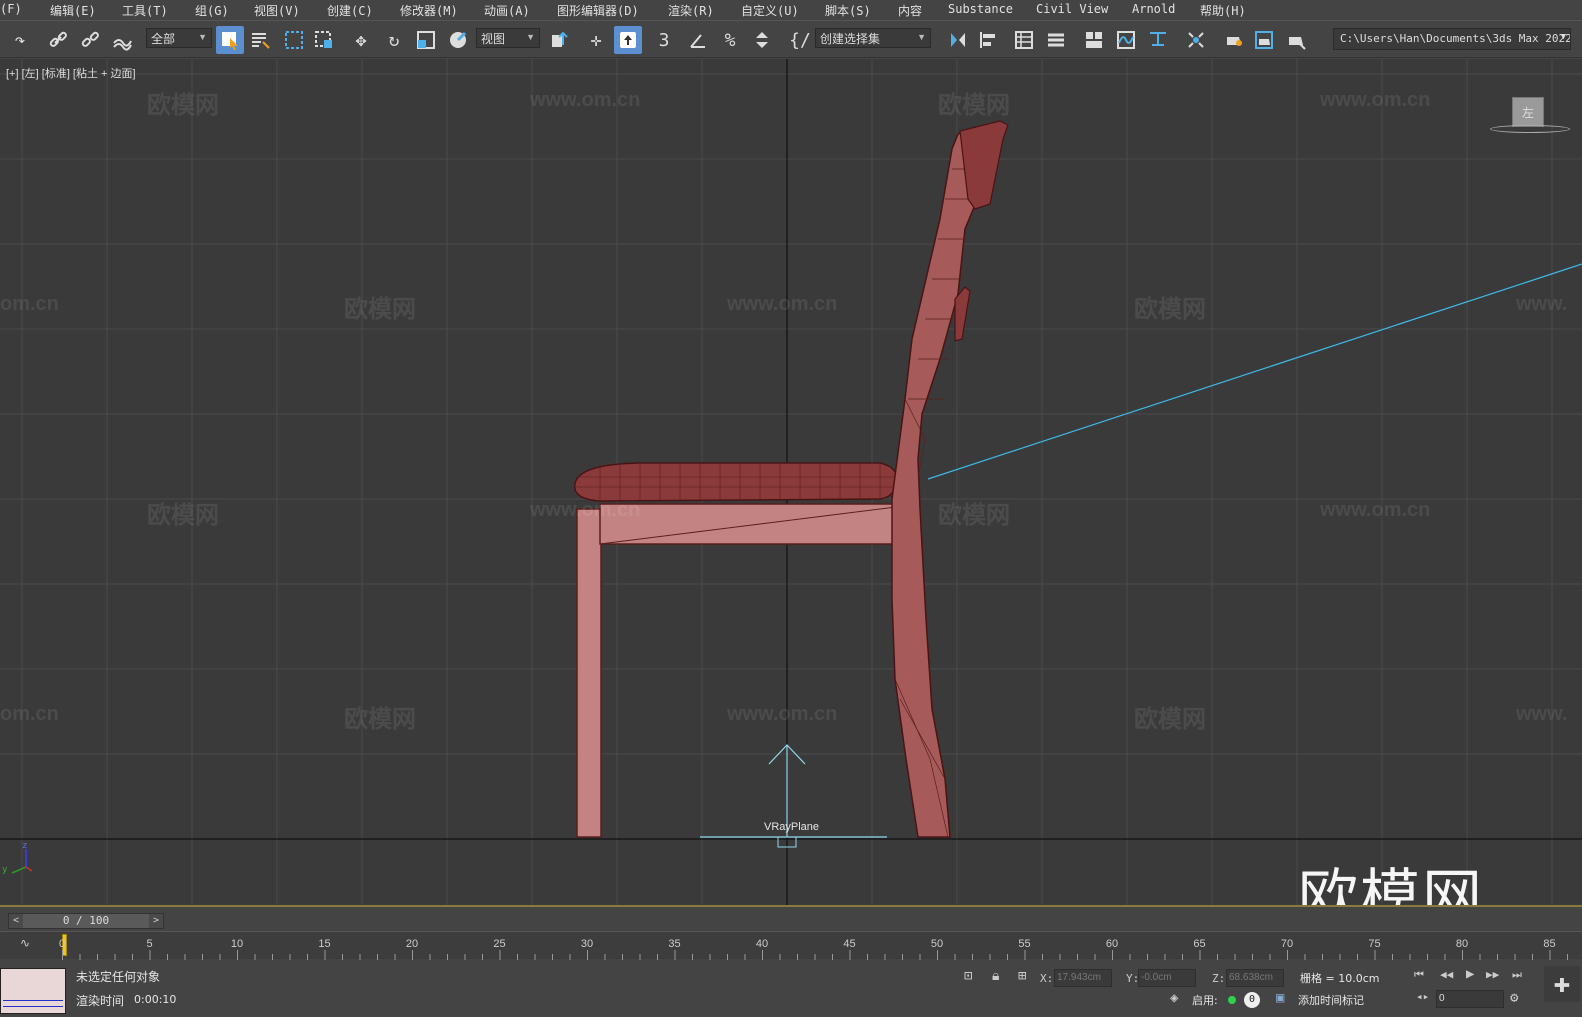  What do you see at coordinates (394, 40) in the screenshot?
I see `rotate-icon: ↻` at bounding box center [394, 40].